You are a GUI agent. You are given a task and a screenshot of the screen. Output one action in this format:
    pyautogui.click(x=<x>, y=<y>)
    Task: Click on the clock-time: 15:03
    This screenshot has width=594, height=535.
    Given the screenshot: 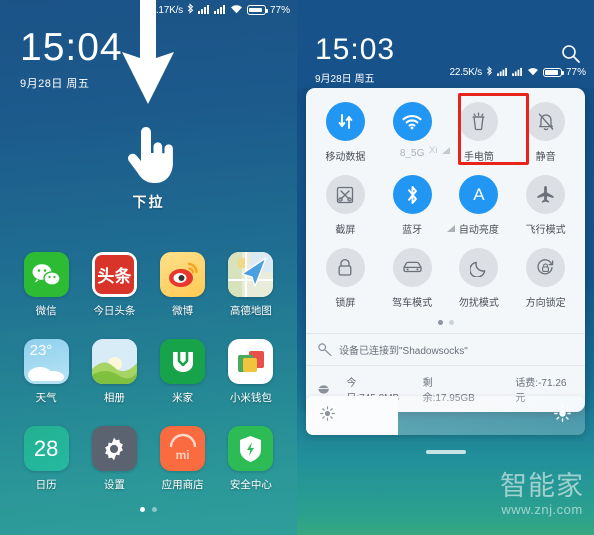 What is the action you would take?
    pyautogui.click(x=355, y=49)
    